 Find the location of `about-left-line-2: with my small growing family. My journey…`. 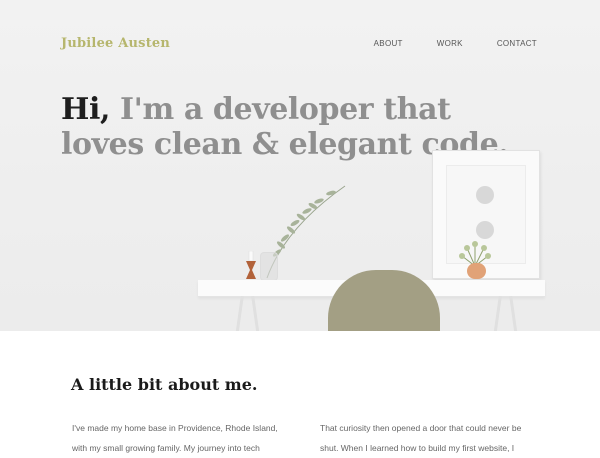

about-left-line-2: with my small growing family. My journey… is located at coordinates (166, 448).